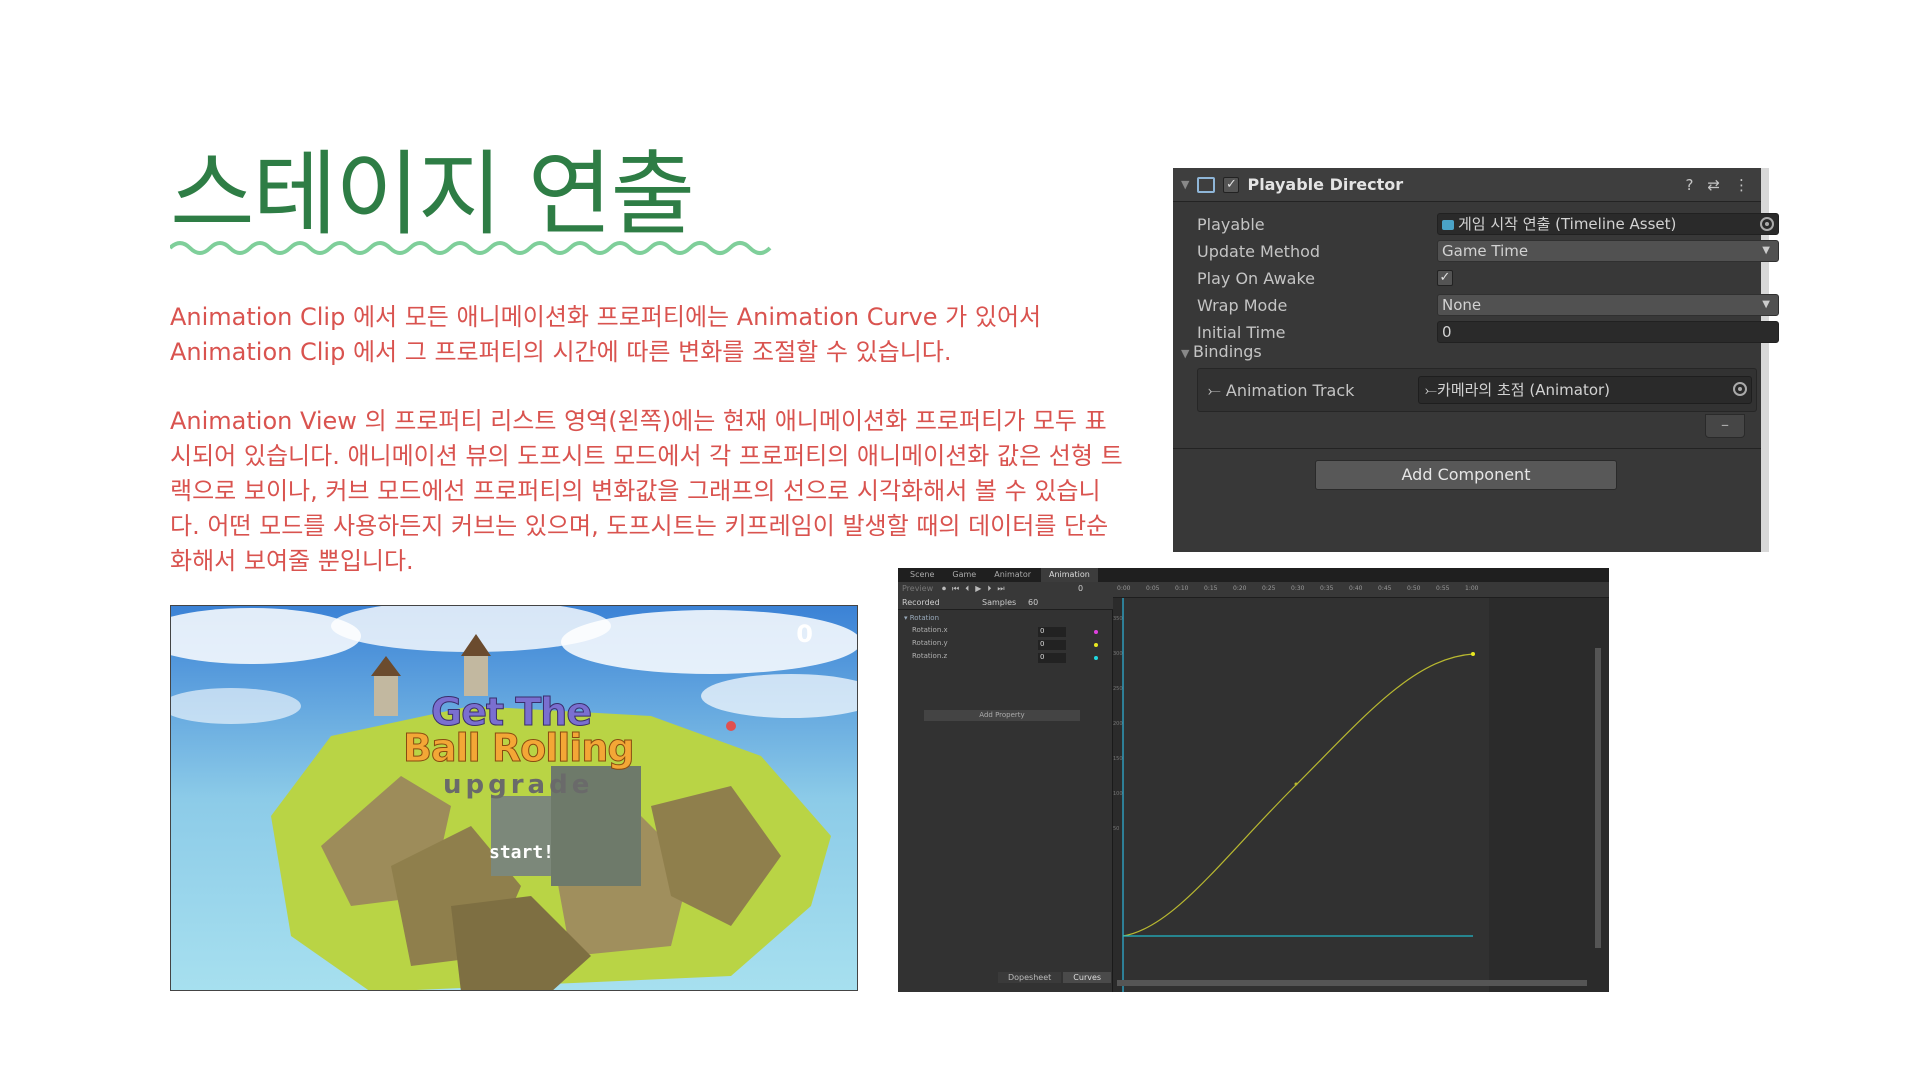 Image resolution: width=1920 pixels, height=1080 pixels. I want to click on property-group: ▾ Rotation, so click(921, 620).